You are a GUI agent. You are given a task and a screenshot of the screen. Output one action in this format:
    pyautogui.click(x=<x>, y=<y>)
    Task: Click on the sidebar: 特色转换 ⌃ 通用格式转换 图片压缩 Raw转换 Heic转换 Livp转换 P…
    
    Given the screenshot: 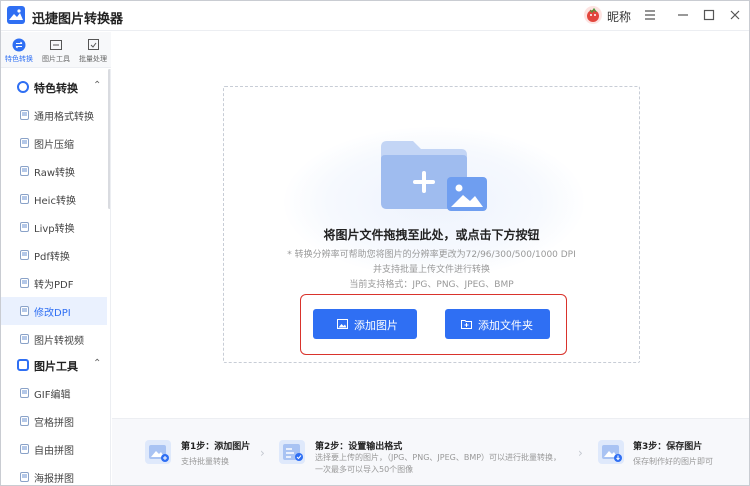 What is the action you would take?
    pyautogui.click(x=56, y=277)
    